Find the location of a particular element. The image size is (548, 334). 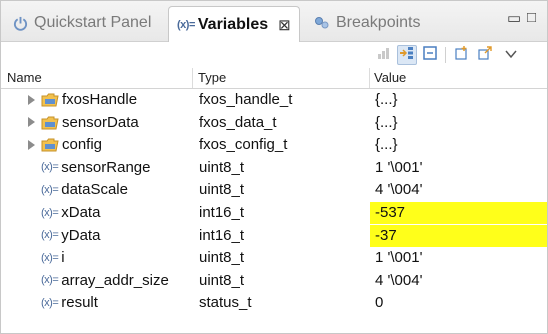

table-row: (x)= sensorRange uint8_t 1 '\001' is located at coordinates (274, 168).